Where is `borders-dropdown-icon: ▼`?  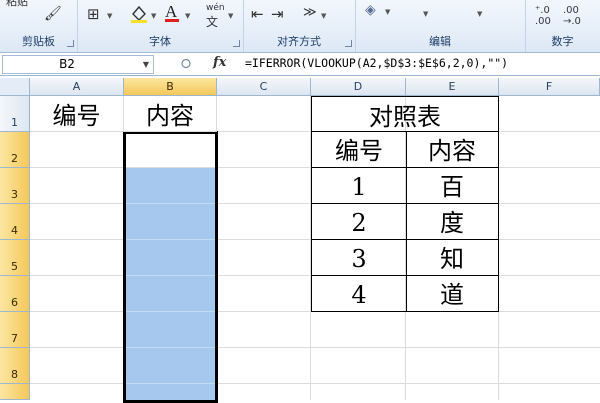 borders-dropdown-icon: ▼ is located at coordinates (109, 16).